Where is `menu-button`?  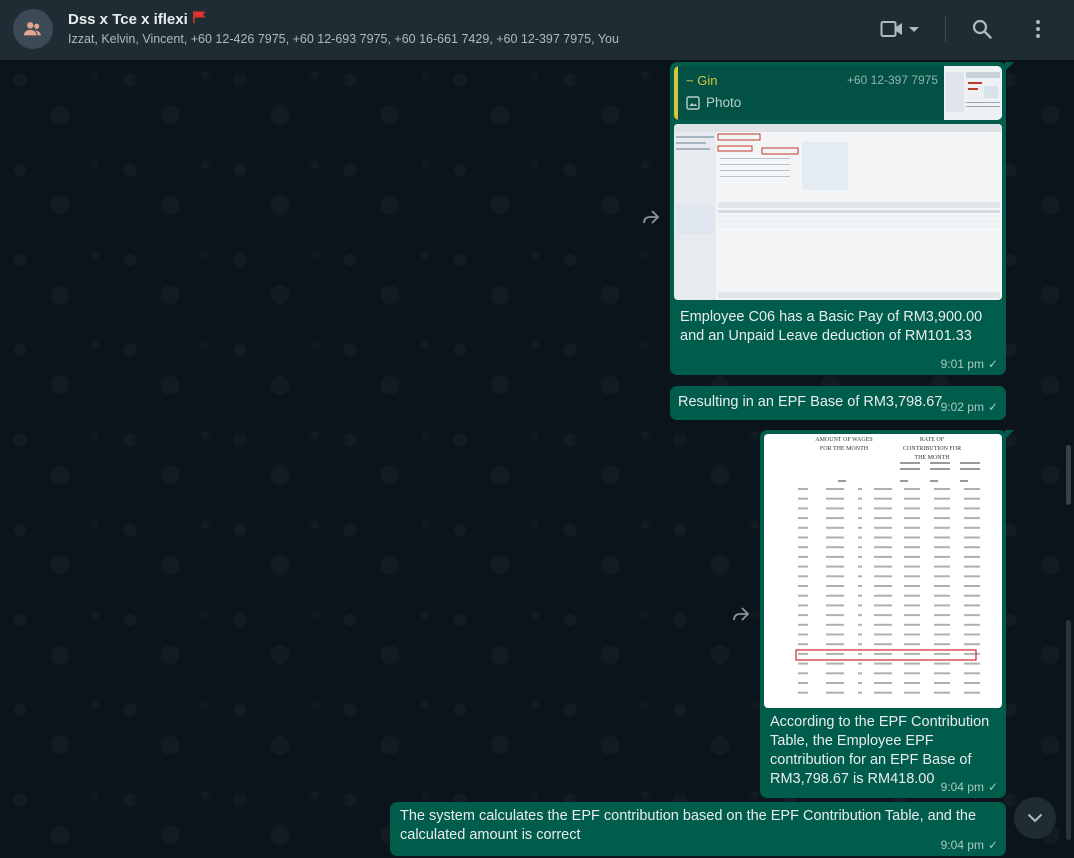
menu-button is located at coordinates (1038, 29).